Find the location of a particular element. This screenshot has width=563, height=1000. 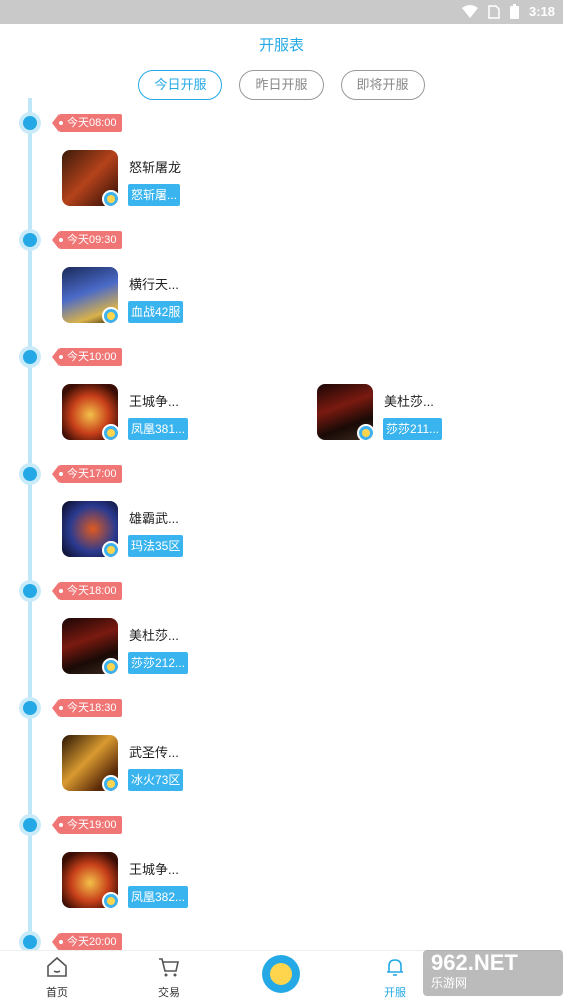

server-tag: 玛法35区 is located at coordinates (156, 546).